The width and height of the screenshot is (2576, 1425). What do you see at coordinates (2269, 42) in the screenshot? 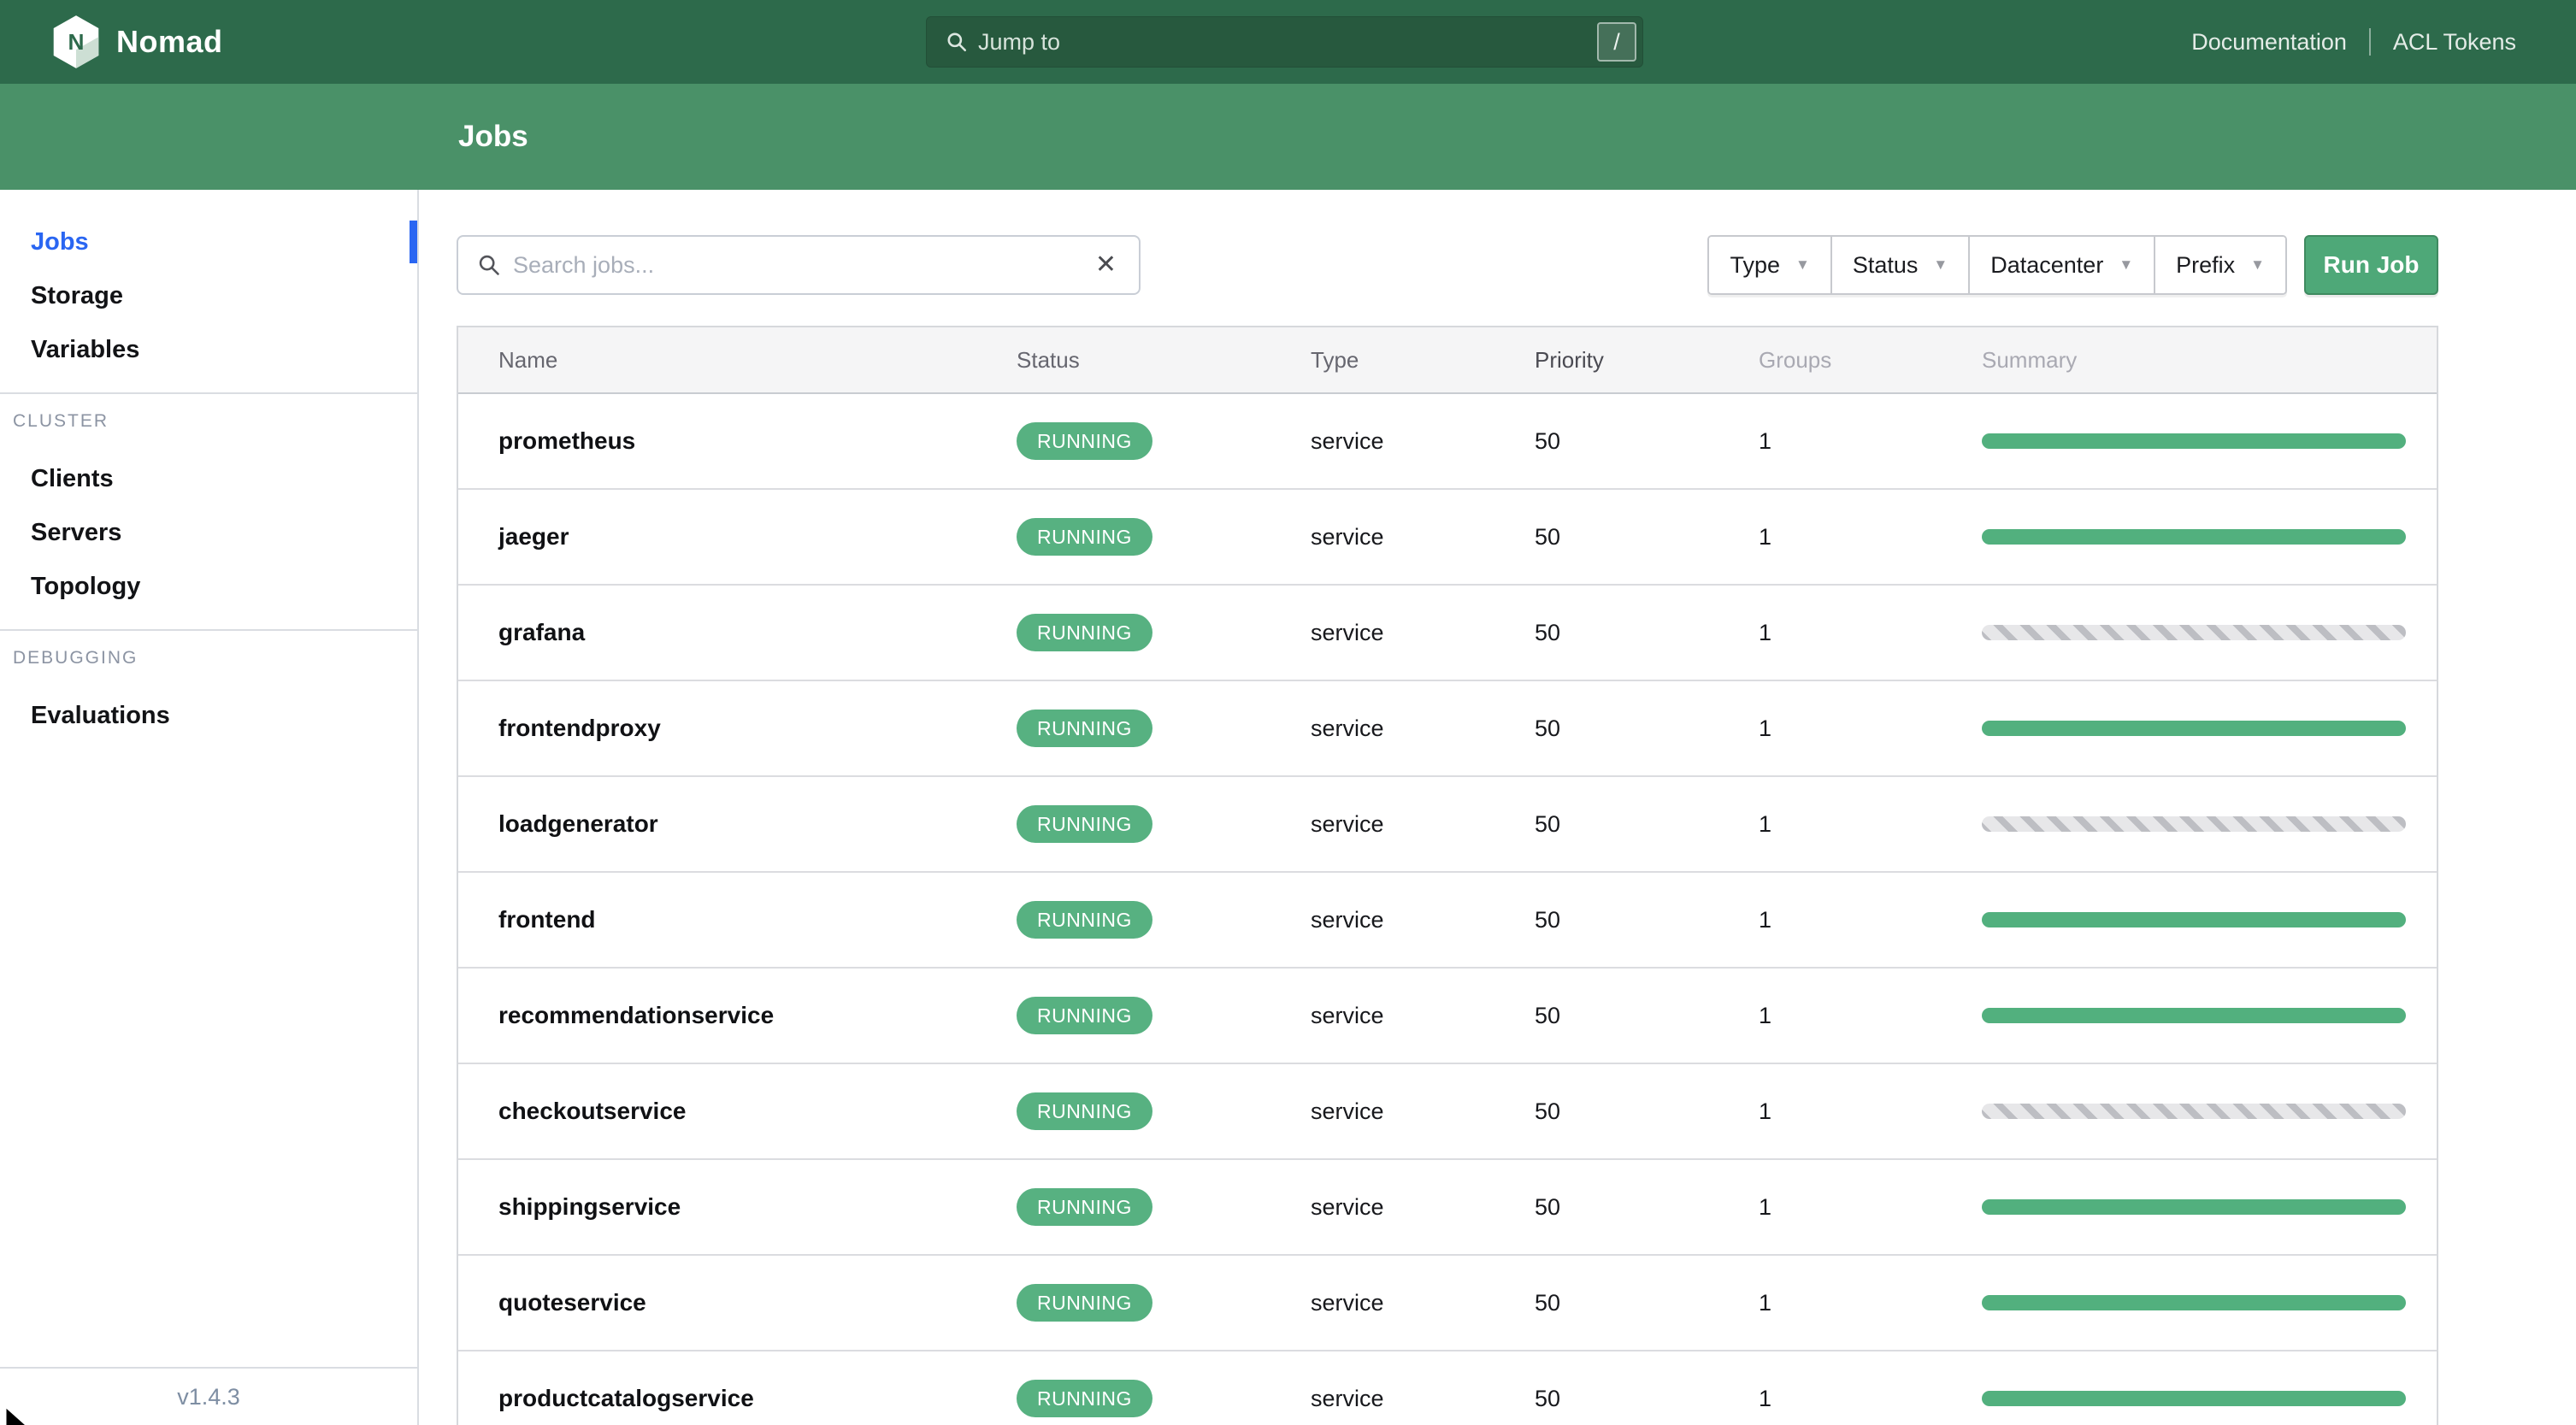
I see `documentation-link: Documentation` at bounding box center [2269, 42].